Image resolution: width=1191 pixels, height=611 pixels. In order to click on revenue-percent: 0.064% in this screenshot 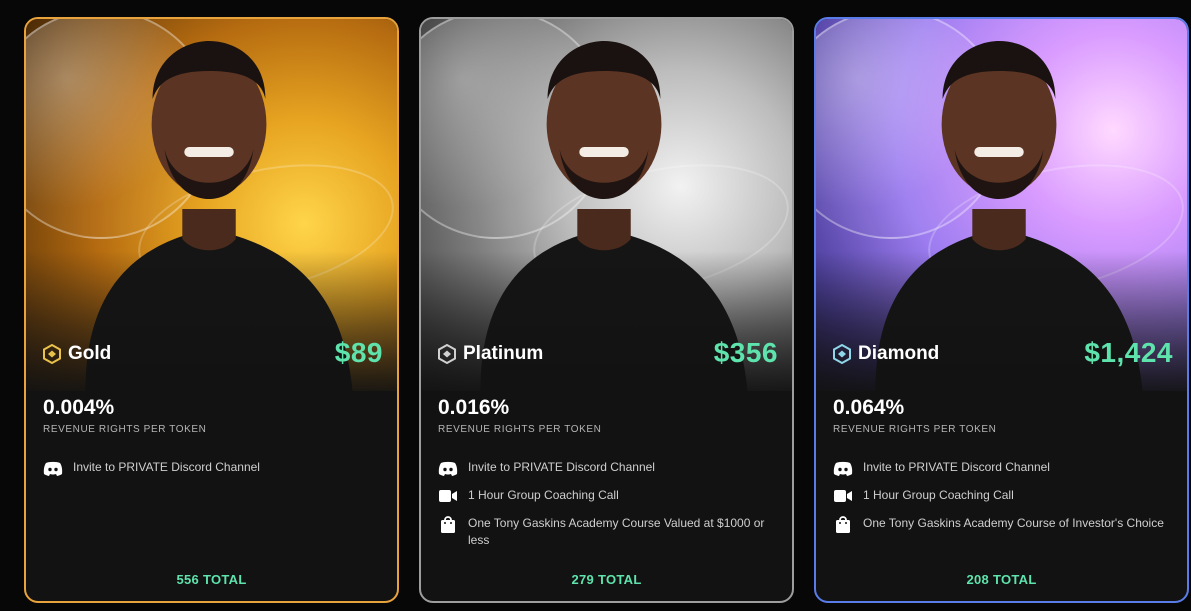, I will do `click(869, 407)`.